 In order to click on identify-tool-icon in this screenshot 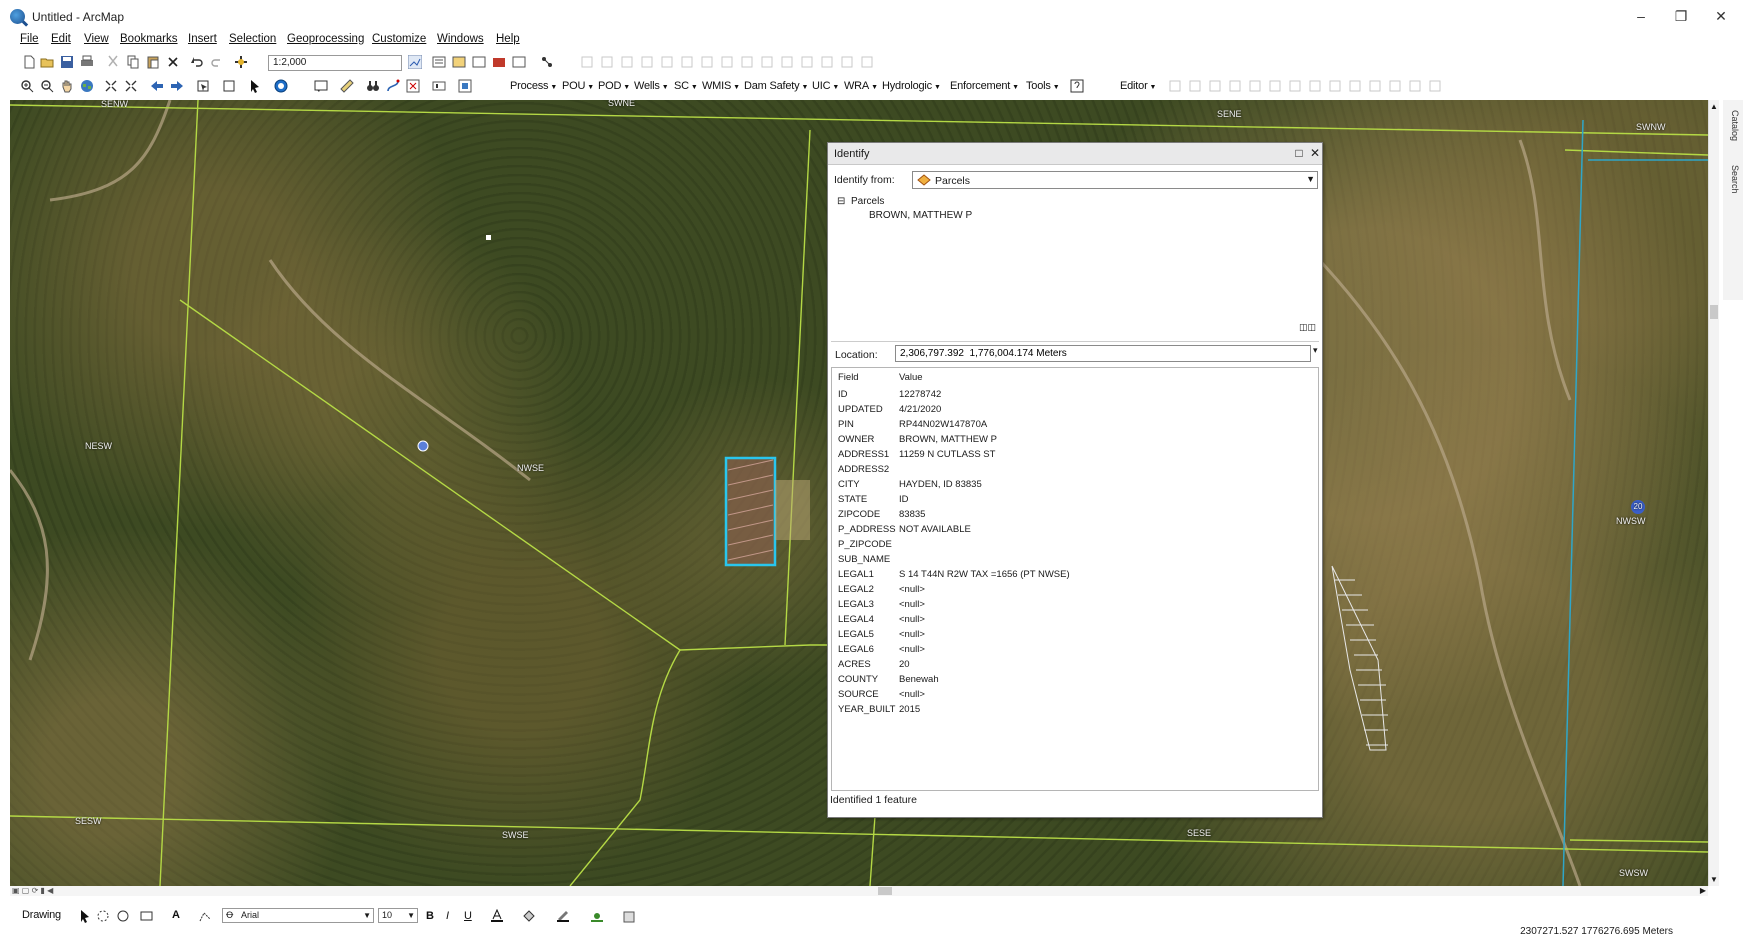, I will do `click(281, 86)`.